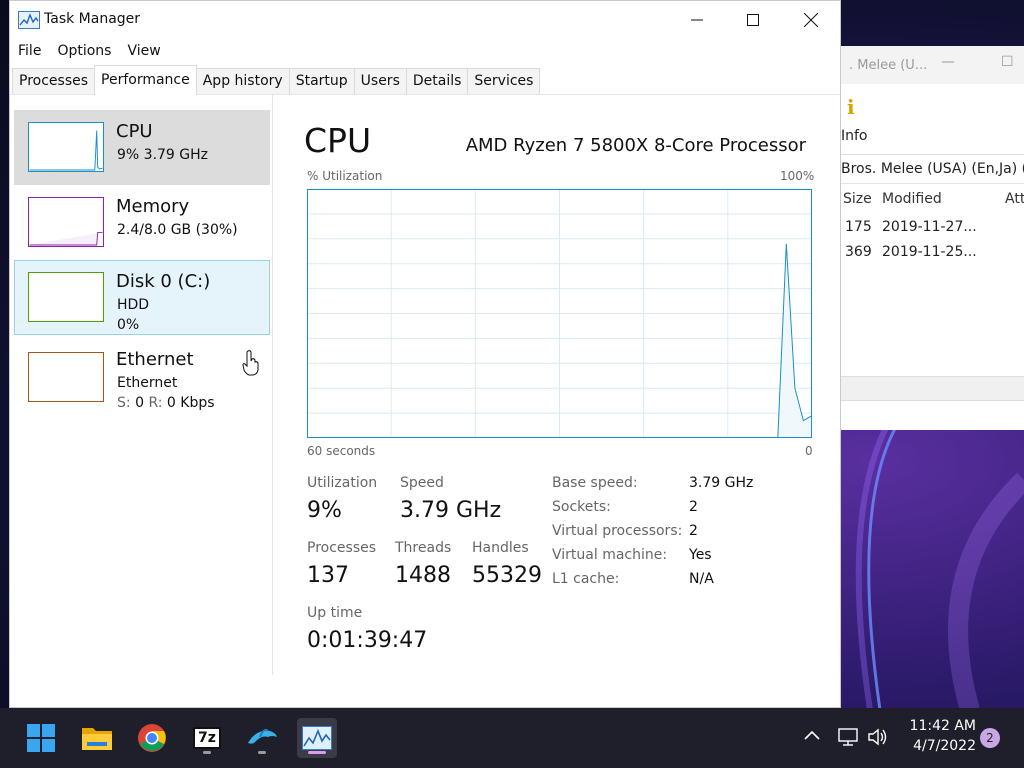  What do you see at coordinates (177, 230) in the screenshot?
I see `sidebar-detail: 2.4/8.0 GB (30%)` at bounding box center [177, 230].